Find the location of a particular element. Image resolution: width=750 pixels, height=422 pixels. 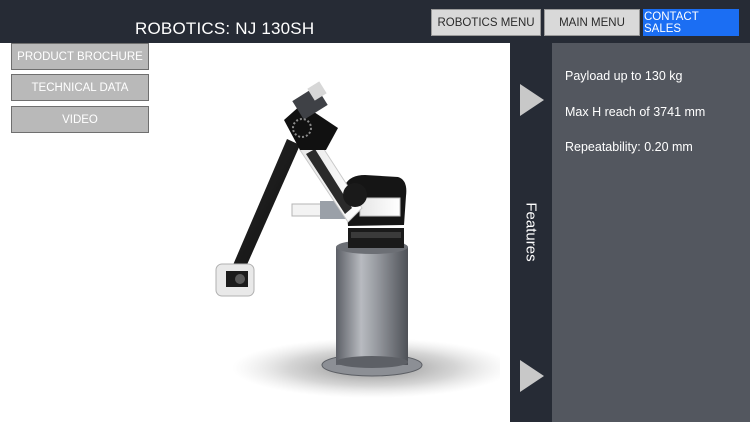

contact-sales-button: CONTACT SALES is located at coordinates (691, 22).